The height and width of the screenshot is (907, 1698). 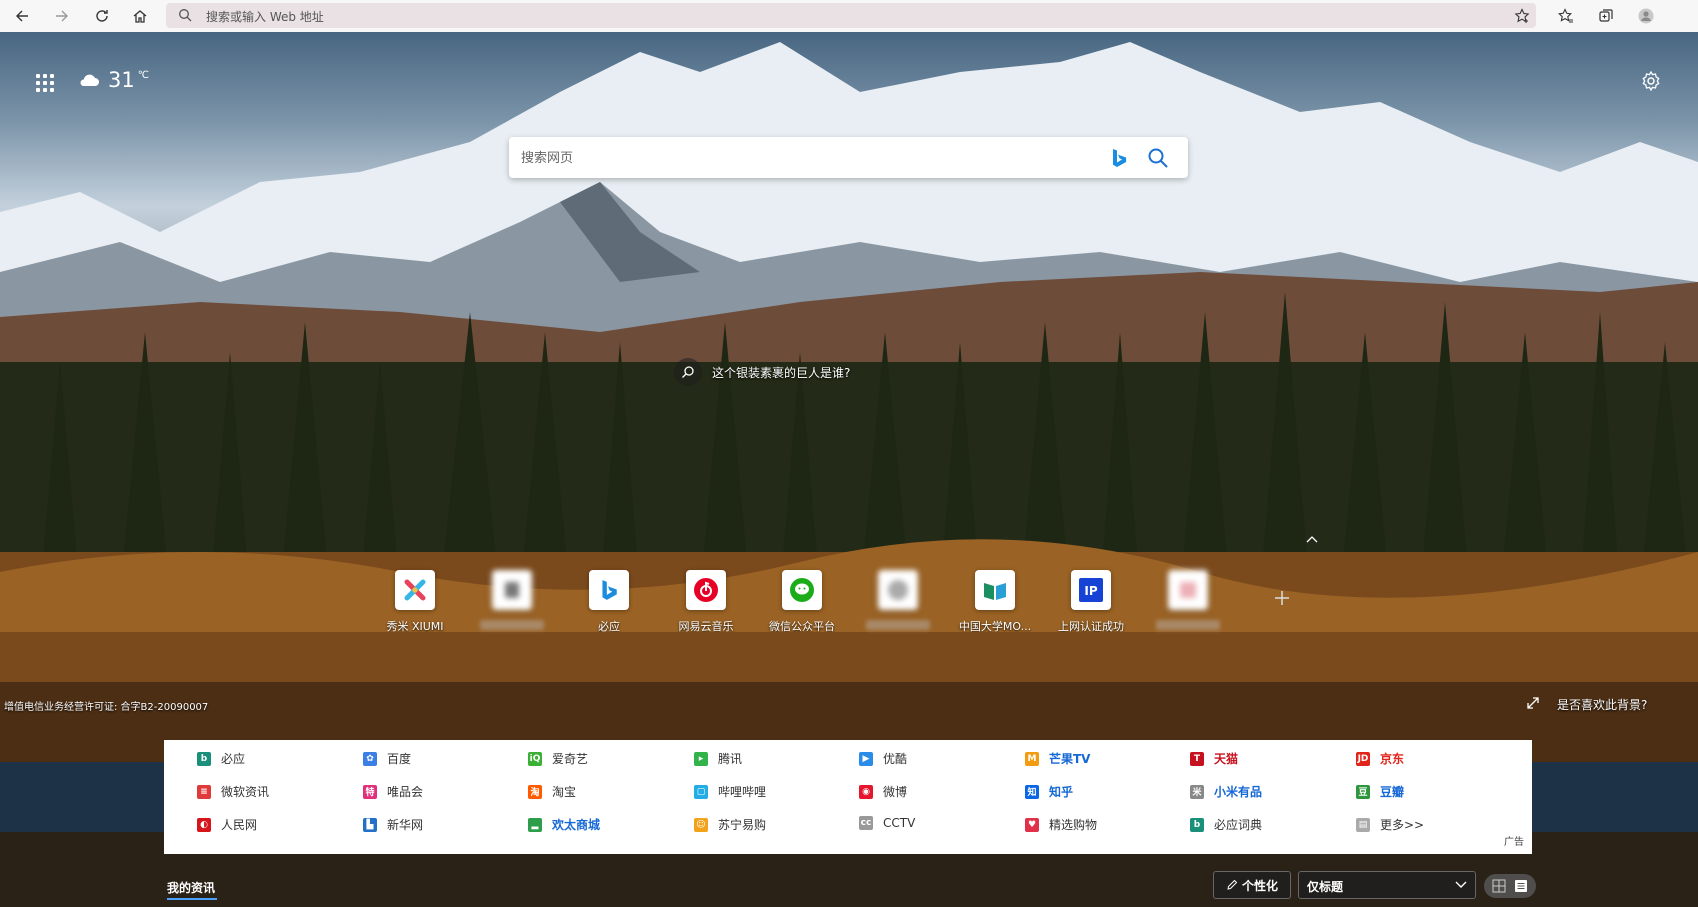 I want to click on site-link: ≡ 微软资讯, so click(x=233, y=791).